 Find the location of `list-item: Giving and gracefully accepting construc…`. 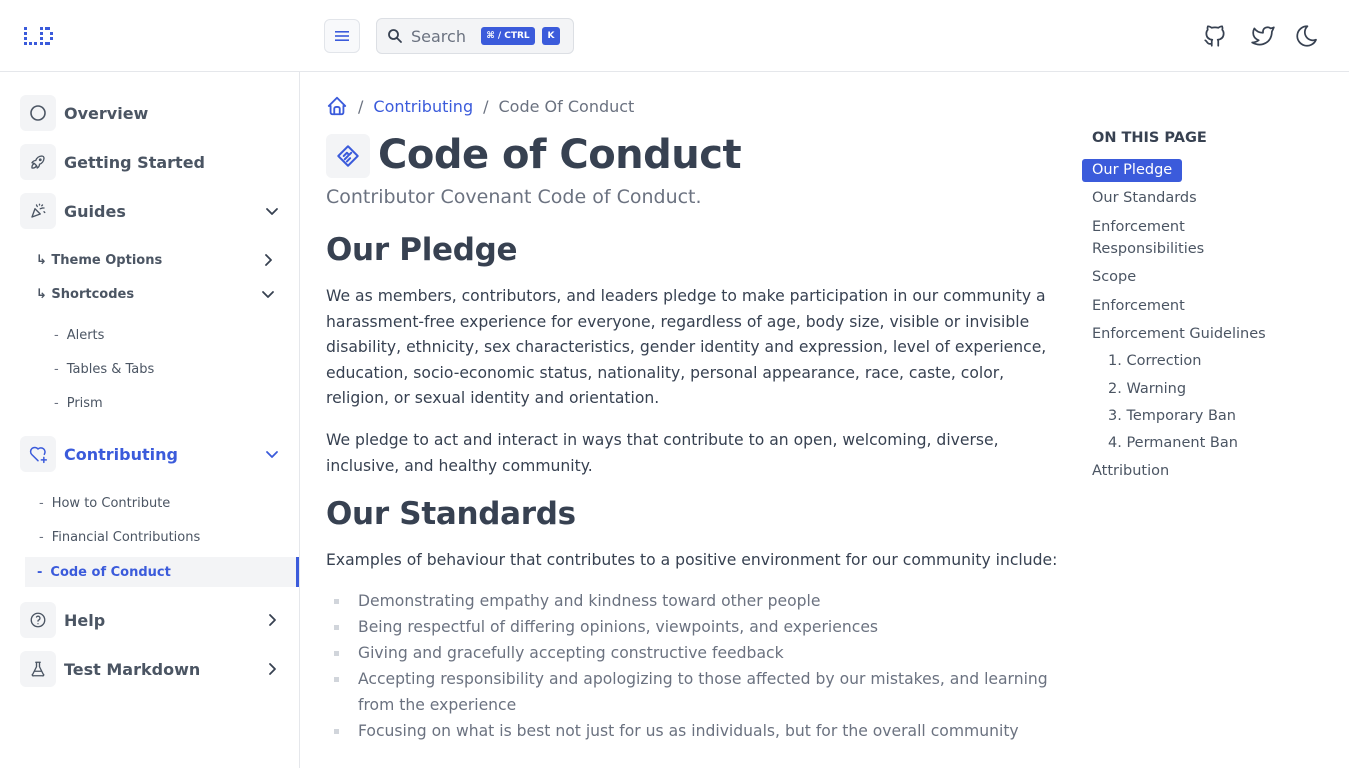

list-item: Giving and gracefully accepting construc… is located at coordinates (697, 653).